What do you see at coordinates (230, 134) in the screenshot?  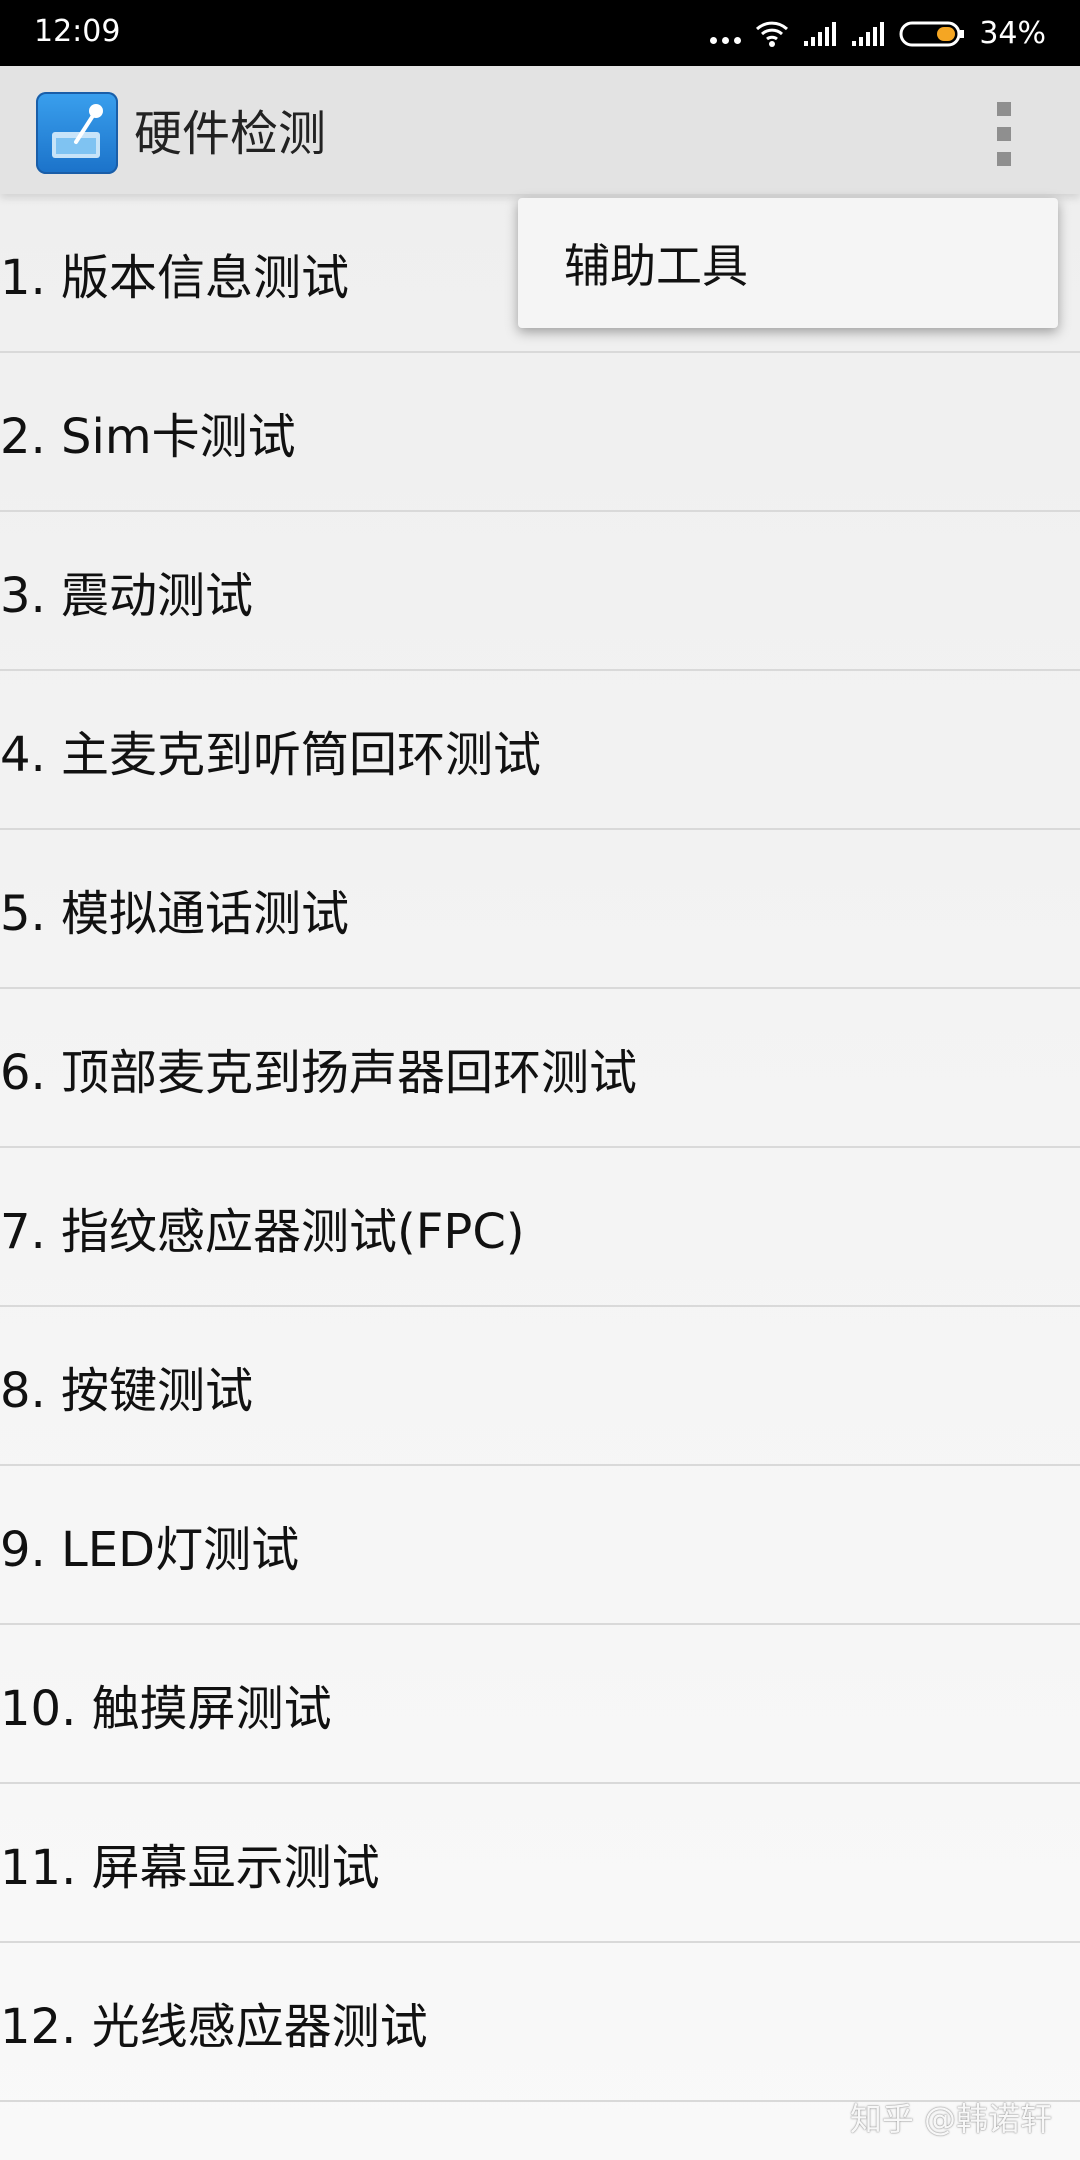 I see `app-title: 硬件检测` at bounding box center [230, 134].